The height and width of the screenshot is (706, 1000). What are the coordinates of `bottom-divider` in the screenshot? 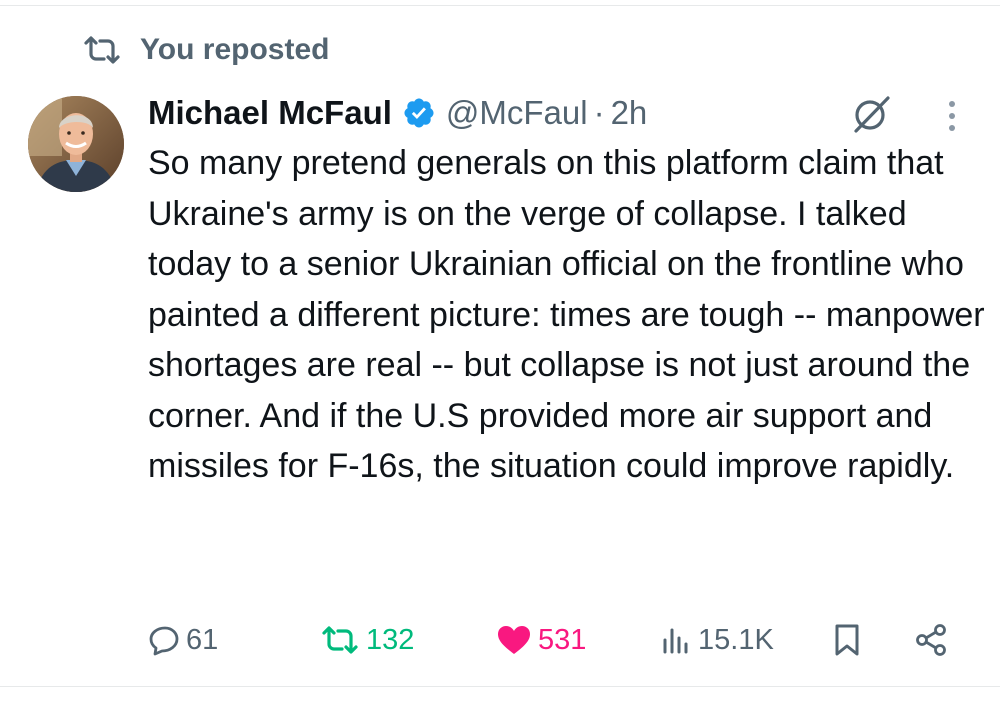 It's located at (500, 686).